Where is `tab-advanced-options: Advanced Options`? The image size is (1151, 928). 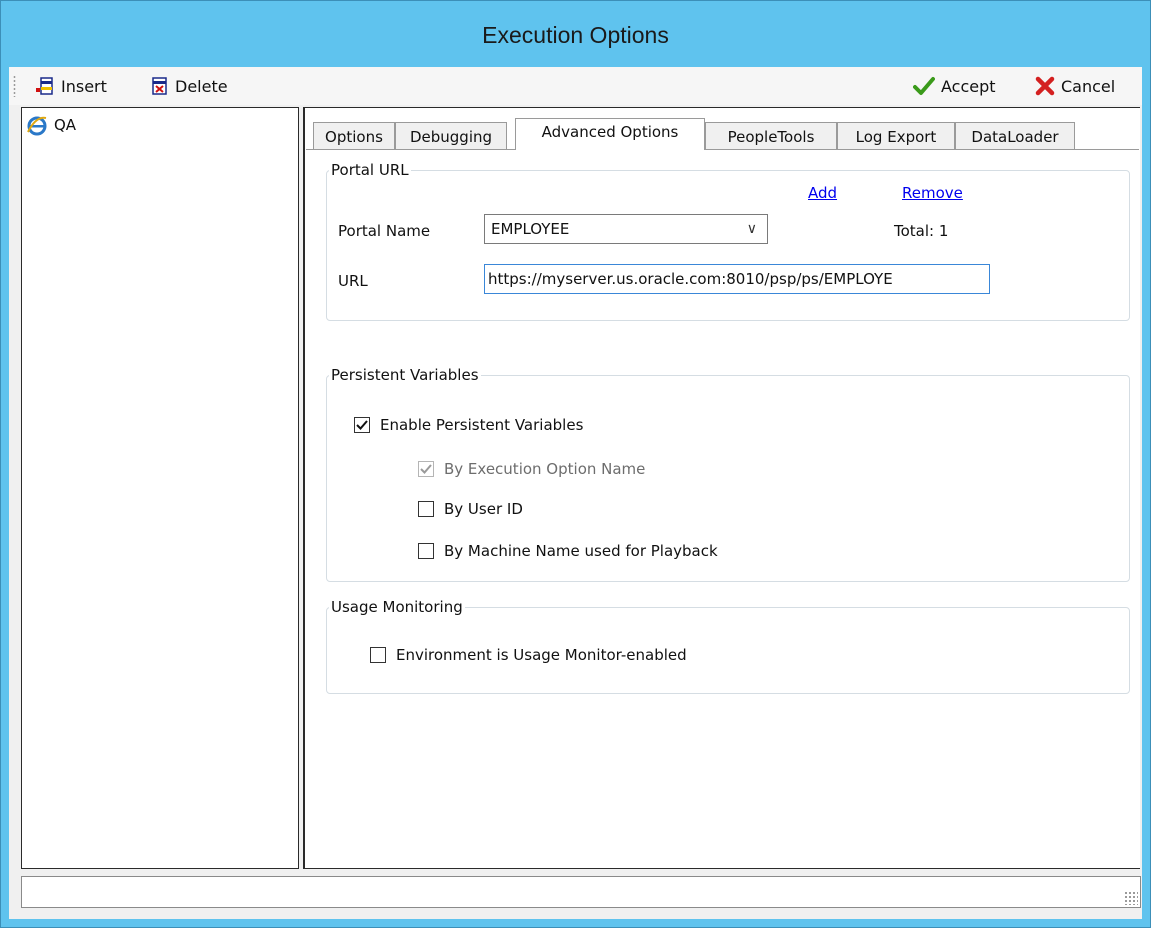
tab-advanced-options: Advanced Options is located at coordinates (610, 134).